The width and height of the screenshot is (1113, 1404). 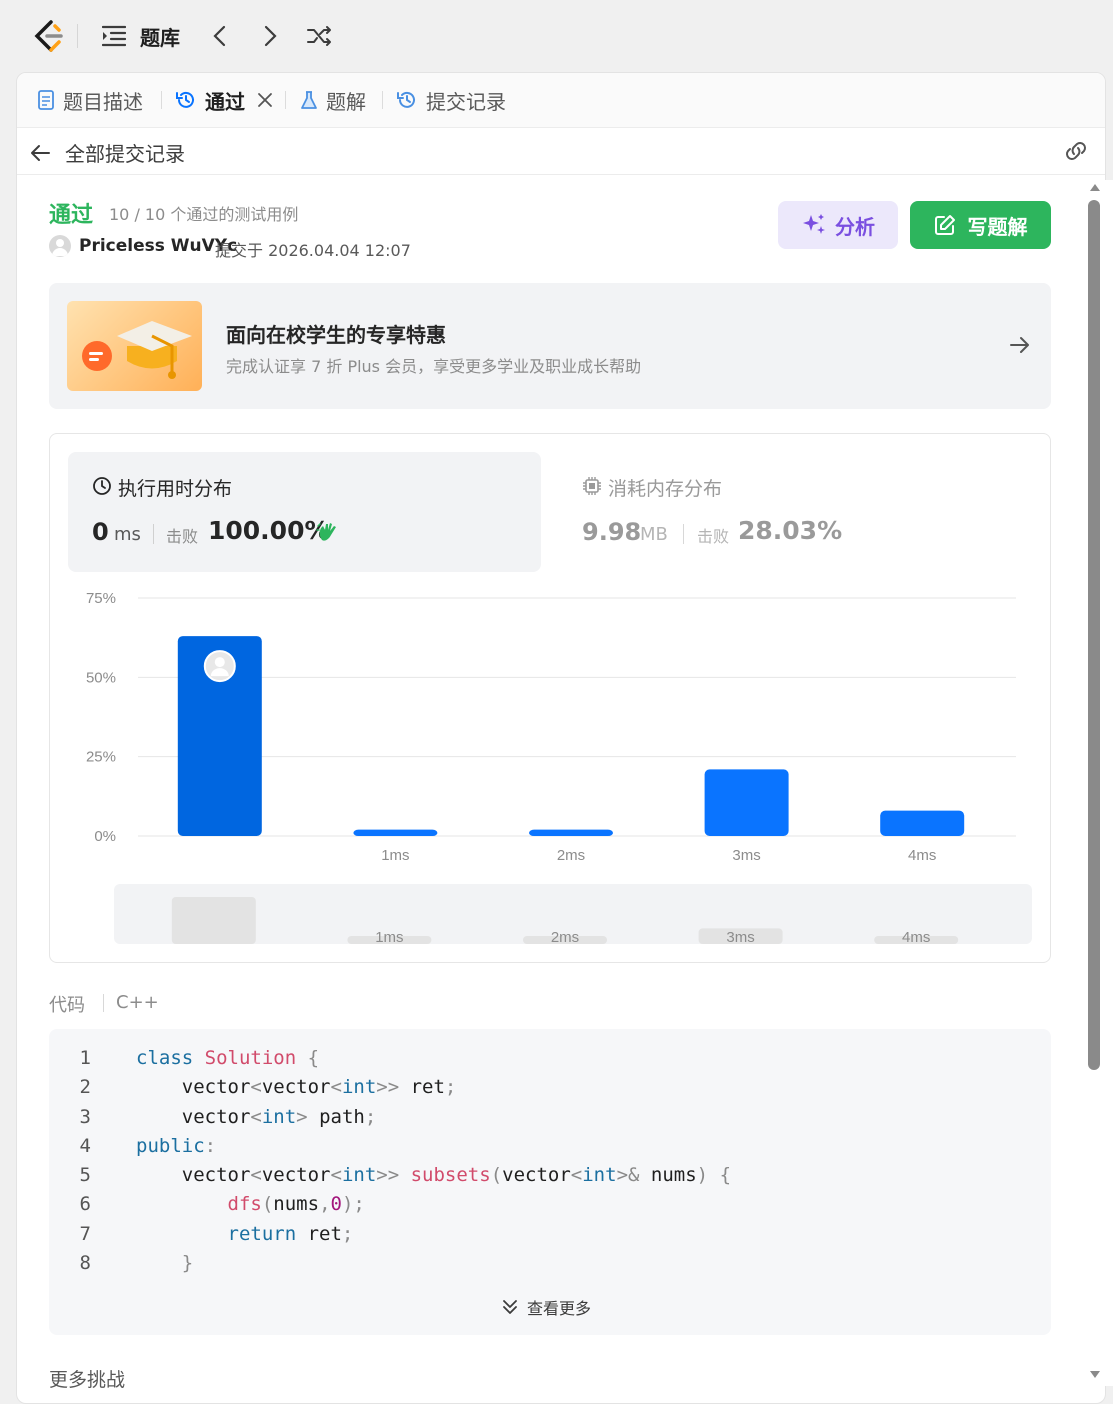 I want to click on memory-unit: MB, so click(x=654, y=534).